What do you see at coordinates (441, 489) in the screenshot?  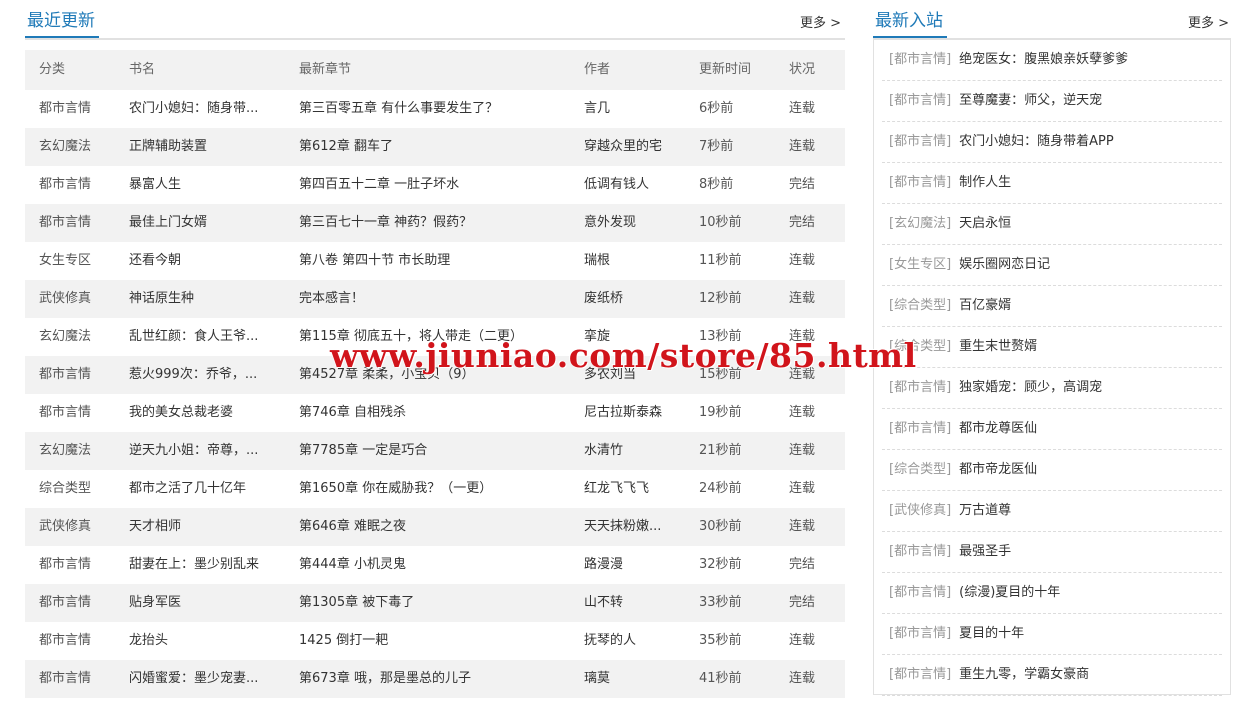 I see `latest-chapter-link: 第1650章 你在威胁我？（一更）` at bounding box center [441, 489].